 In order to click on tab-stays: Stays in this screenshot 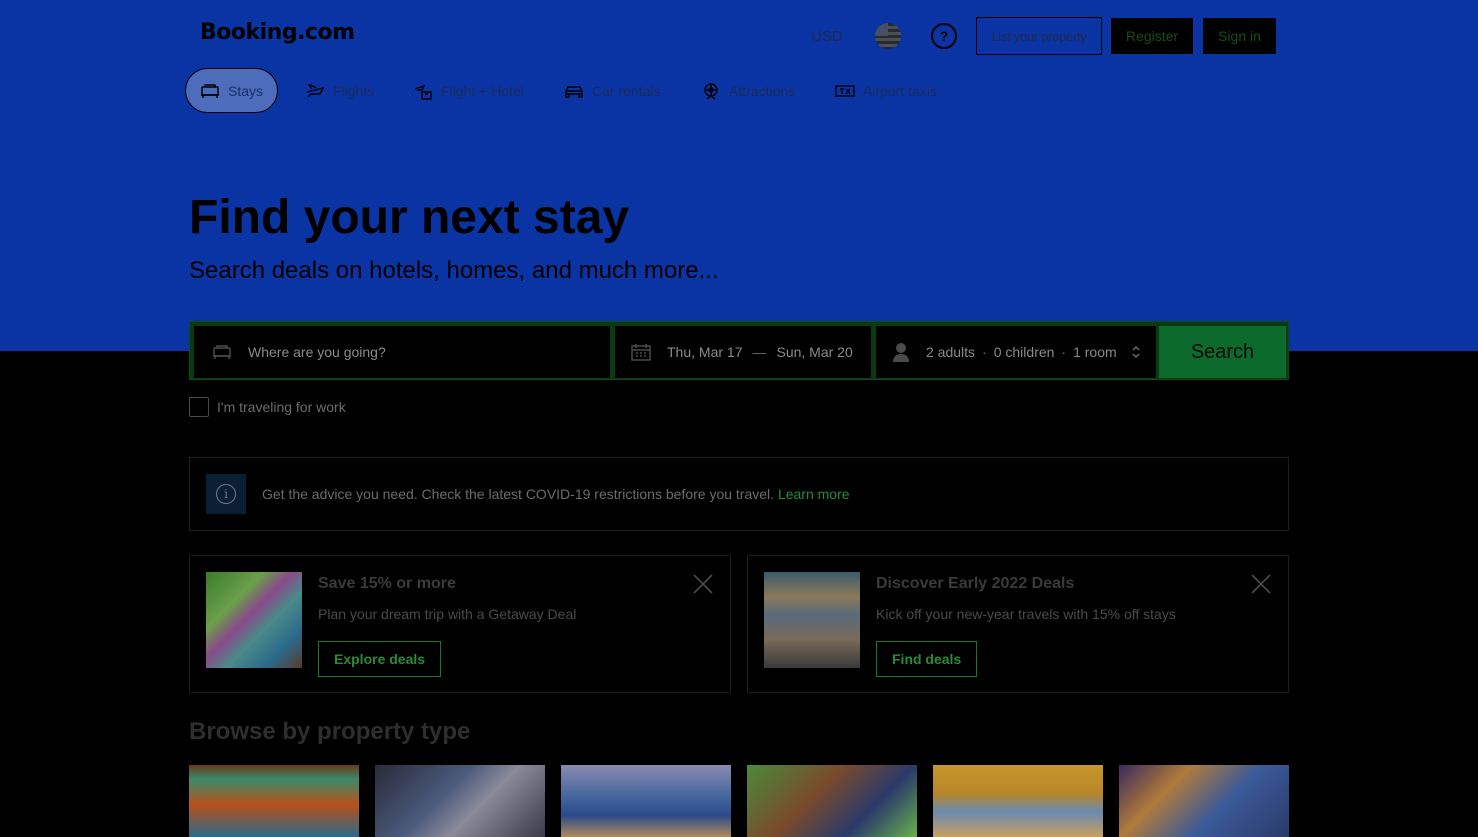, I will do `click(232, 90)`.